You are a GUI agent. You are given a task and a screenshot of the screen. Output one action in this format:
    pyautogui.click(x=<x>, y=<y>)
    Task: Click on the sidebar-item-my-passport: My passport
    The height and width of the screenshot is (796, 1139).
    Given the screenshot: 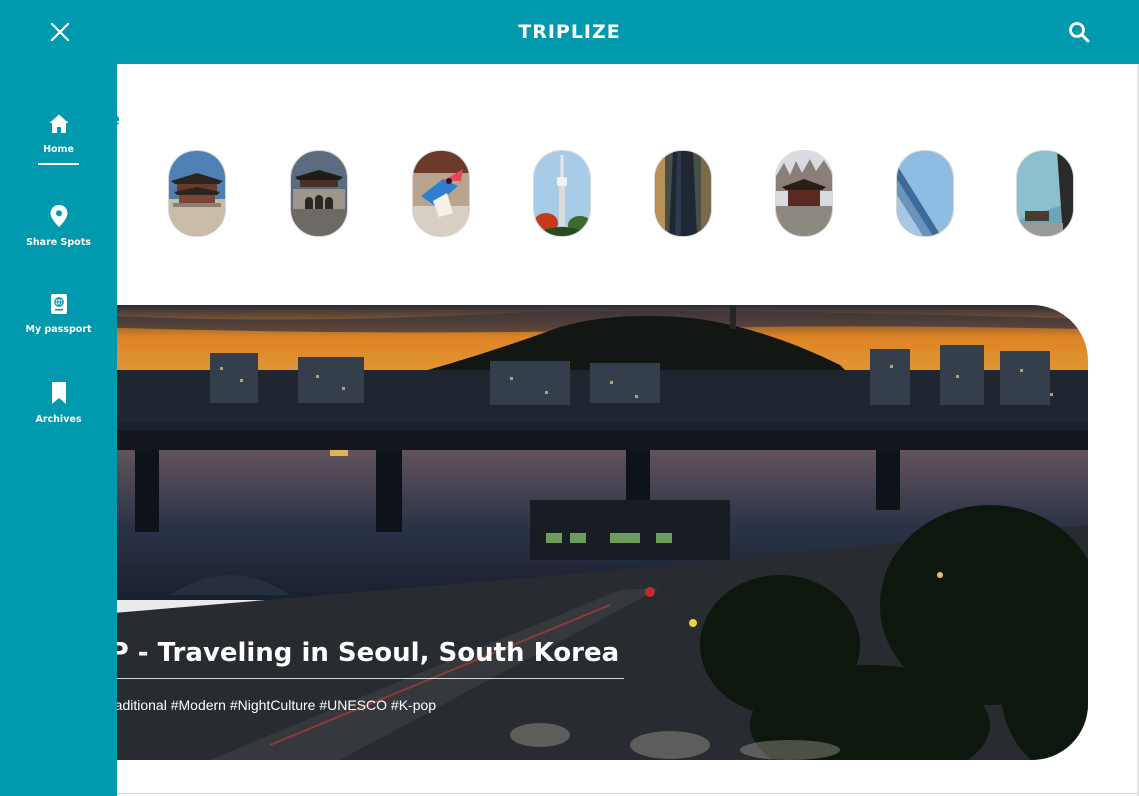 What is the action you would take?
    pyautogui.click(x=58, y=314)
    